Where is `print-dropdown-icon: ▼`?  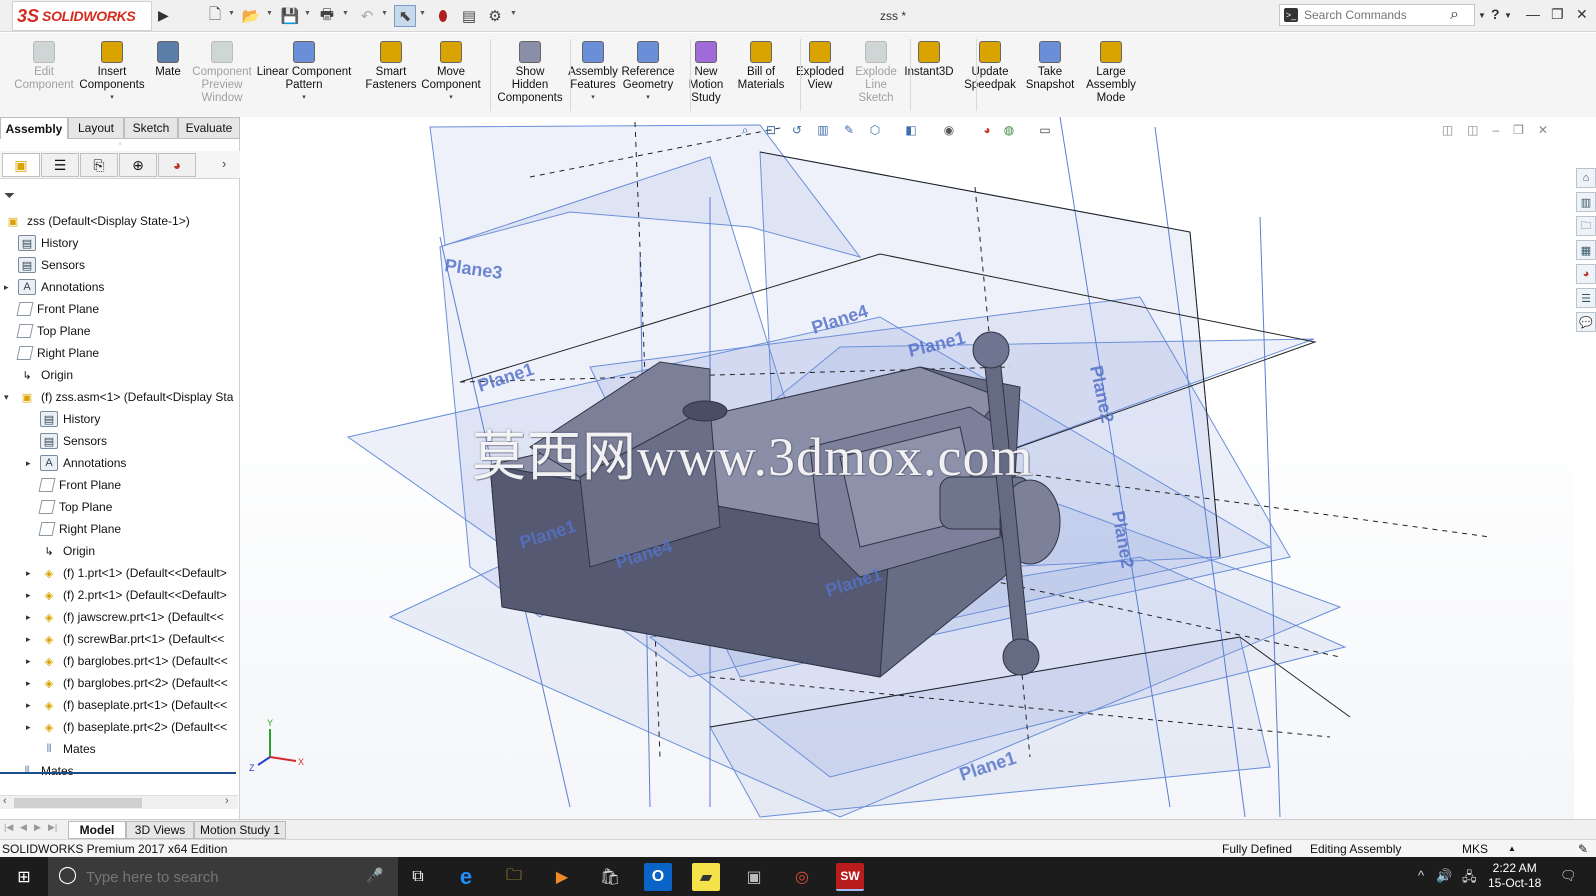
print-dropdown-icon: ▼ is located at coordinates (345, 13).